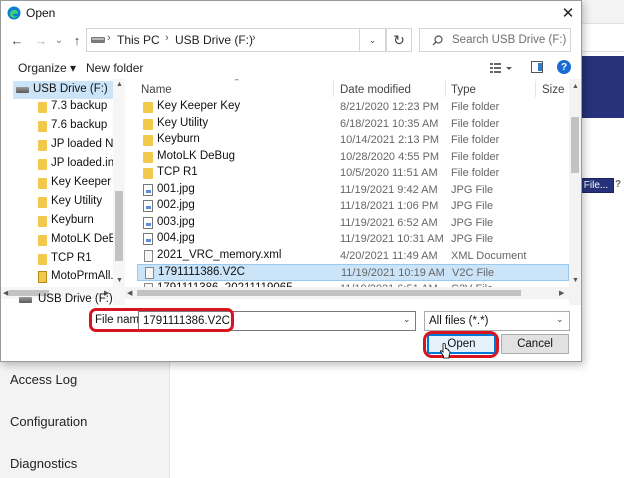  I want to click on search-placeholder: Search USB Drive (F:), so click(509, 40).